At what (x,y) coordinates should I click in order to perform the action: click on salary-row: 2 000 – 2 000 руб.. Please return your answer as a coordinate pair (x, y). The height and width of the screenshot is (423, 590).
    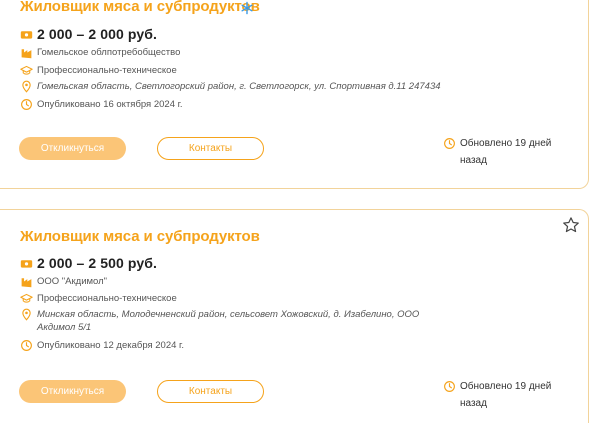
    Looking at the image, I should click on (88, 34).